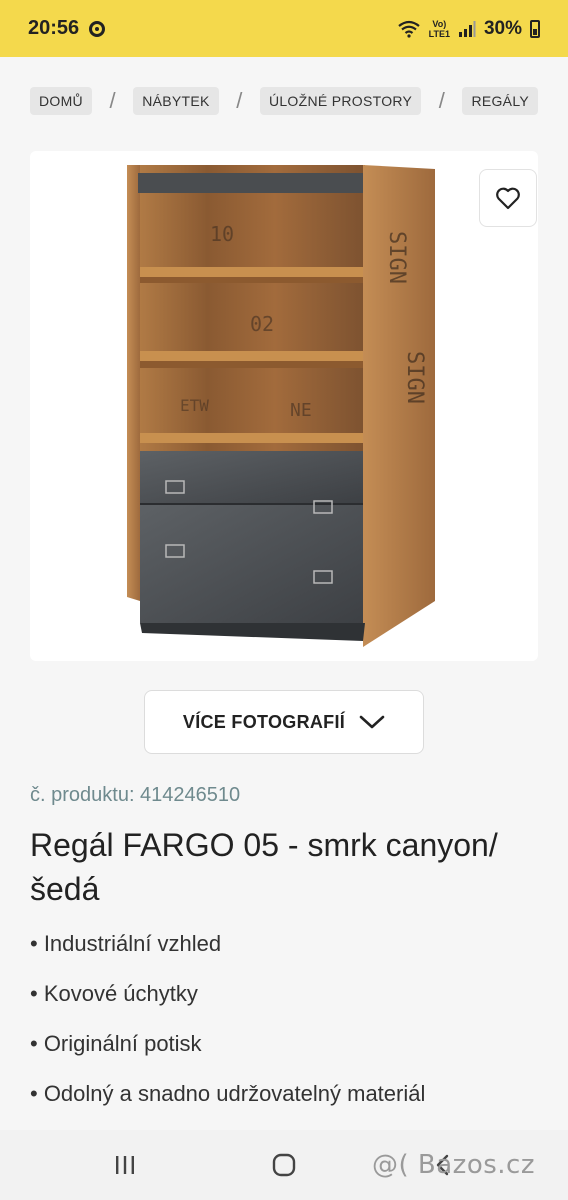 Image resolution: width=568 pixels, height=1200 pixels. I want to click on product-title: Regál FARGO 05 - smrk canyon/šedá, so click(264, 867).